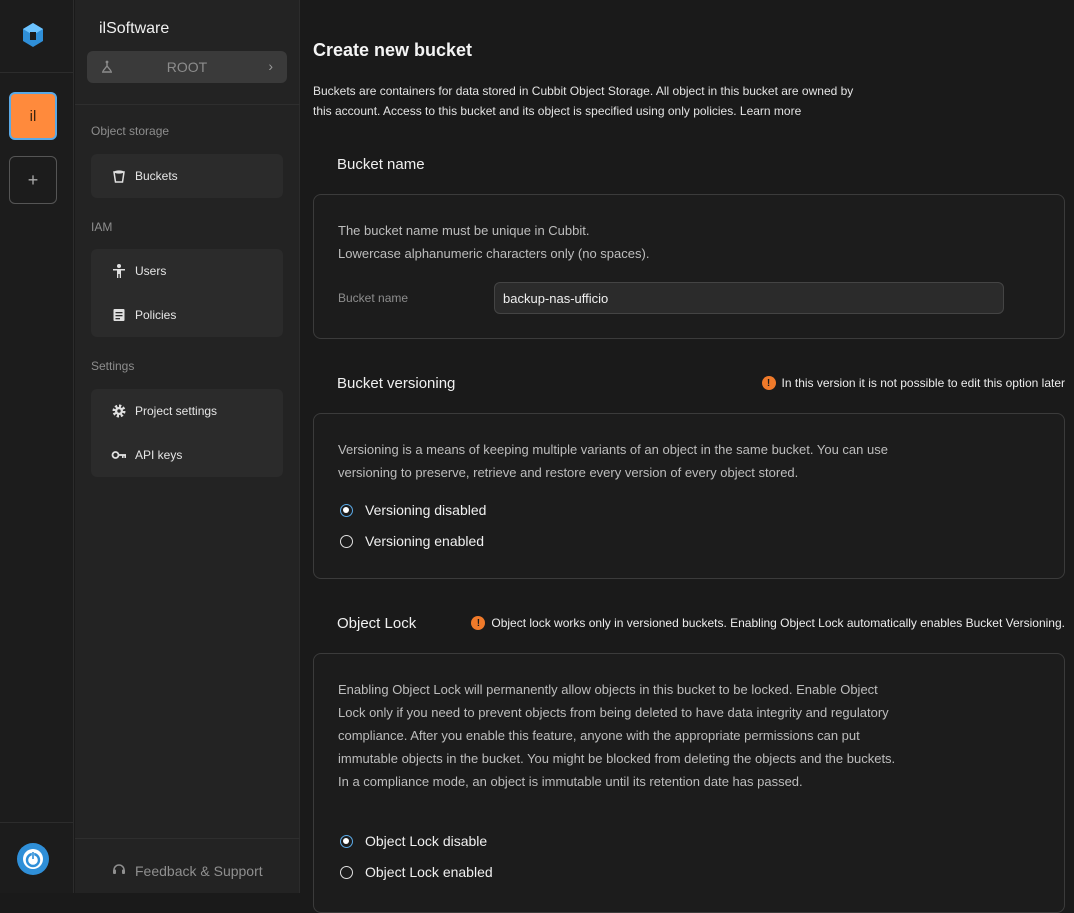 The width and height of the screenshot is (1074, 913). Describe the element at coordinates (119, 176) in the screenshot. I see `bucket-icon` at that location.